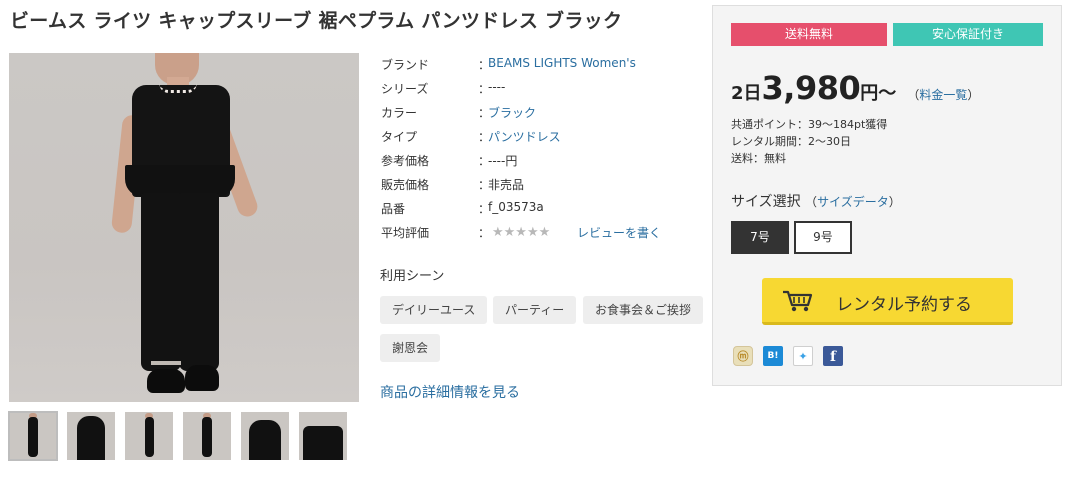 This screenshot has width=1069, height=478. Describe the element at coordinates (973, 95) in the screenshot. I see `price-list-close: ）` at that location.